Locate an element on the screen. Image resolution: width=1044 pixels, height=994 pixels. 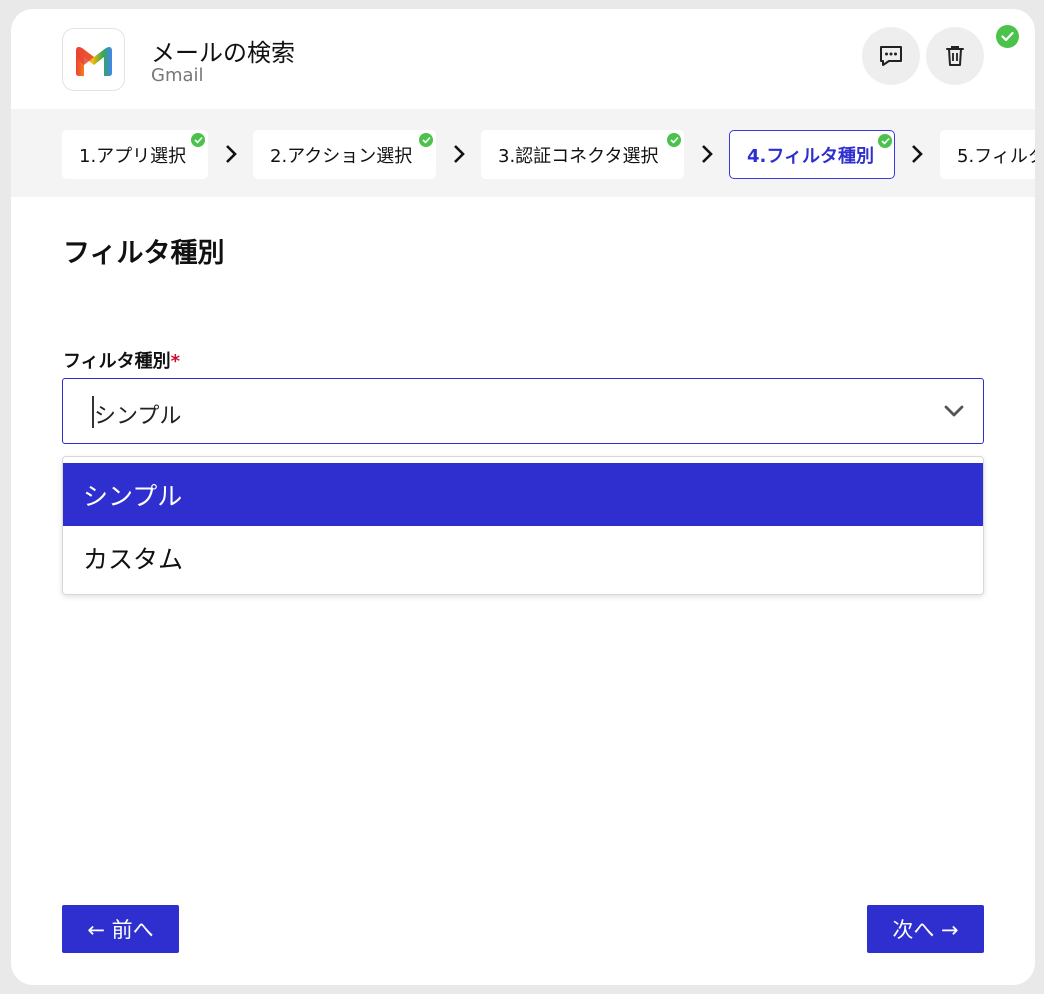
step-filter-type: 4.フィルタ種別 is located at coordinates (812, 154).